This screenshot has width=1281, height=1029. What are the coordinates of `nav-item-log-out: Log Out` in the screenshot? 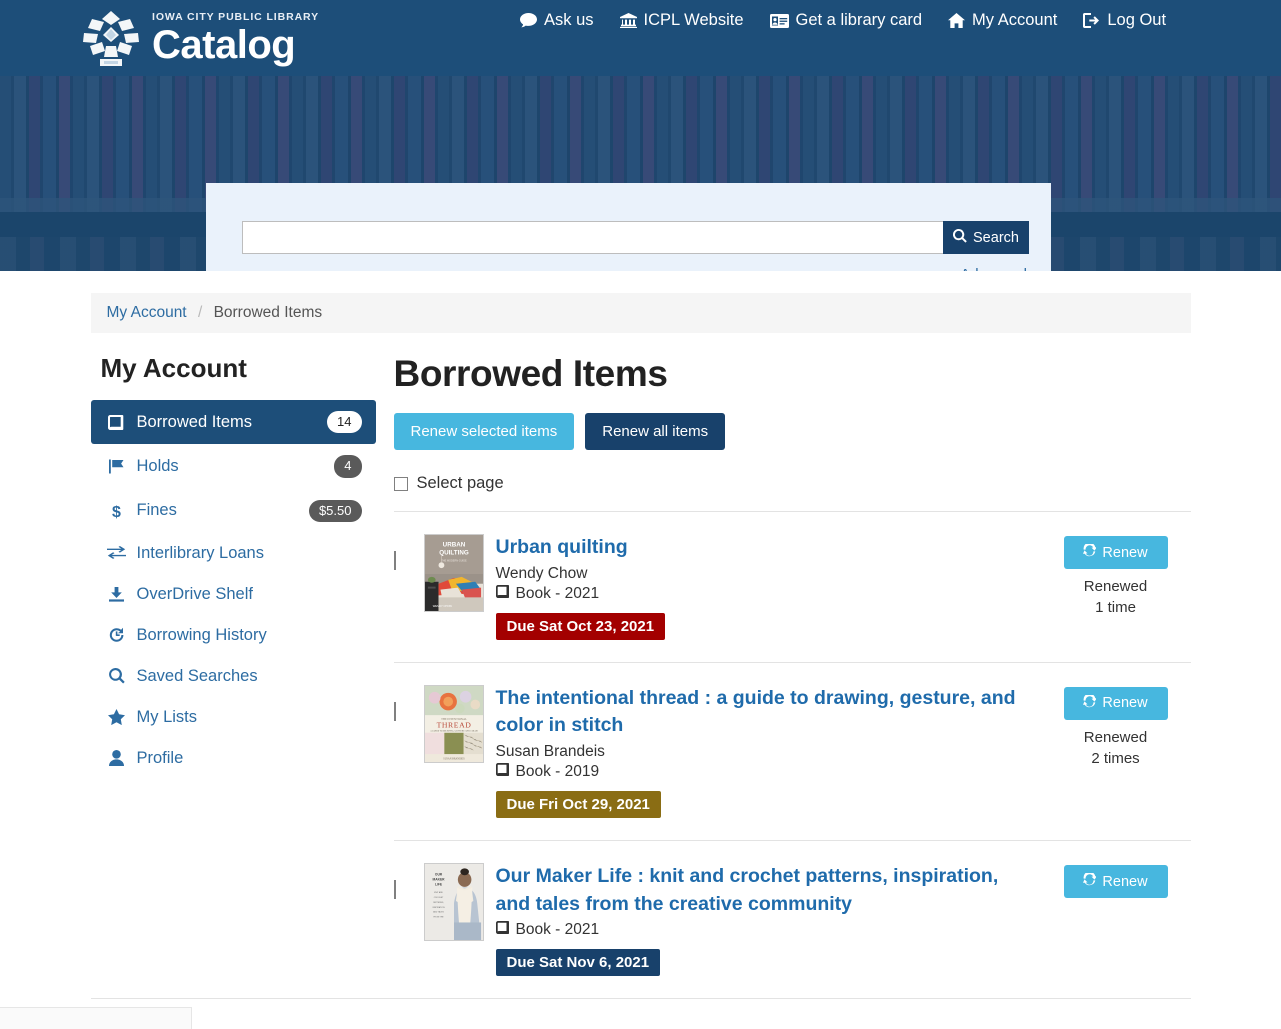 It's located at (1124, 20).